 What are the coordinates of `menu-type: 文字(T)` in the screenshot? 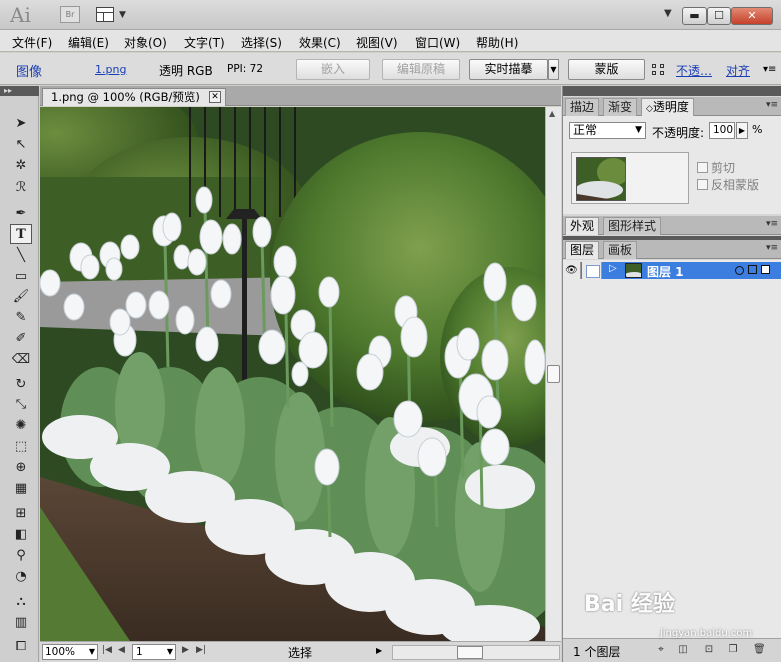 It's located at (204, 42).